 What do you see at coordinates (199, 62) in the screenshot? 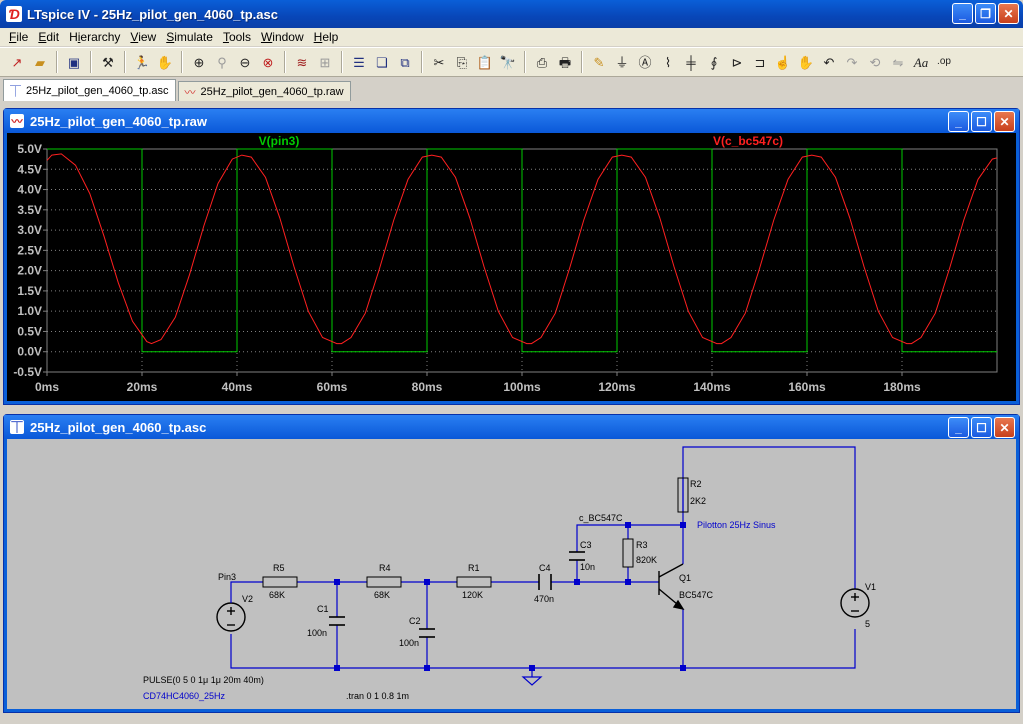
I see `zoom-in-icon: ⊕` at bounding box center [199, 62].